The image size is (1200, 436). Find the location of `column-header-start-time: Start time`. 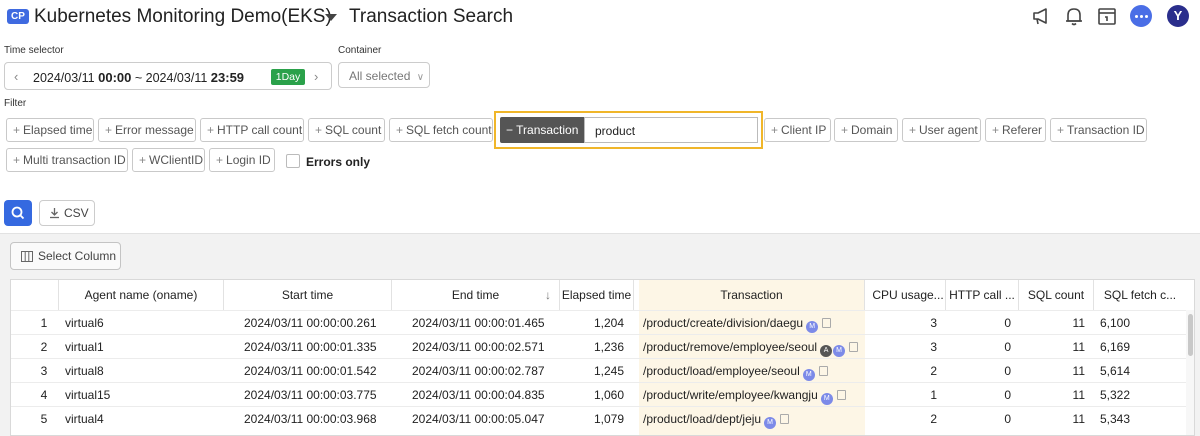

column-header-start-time: Start time is located at coordinates (308, 295).